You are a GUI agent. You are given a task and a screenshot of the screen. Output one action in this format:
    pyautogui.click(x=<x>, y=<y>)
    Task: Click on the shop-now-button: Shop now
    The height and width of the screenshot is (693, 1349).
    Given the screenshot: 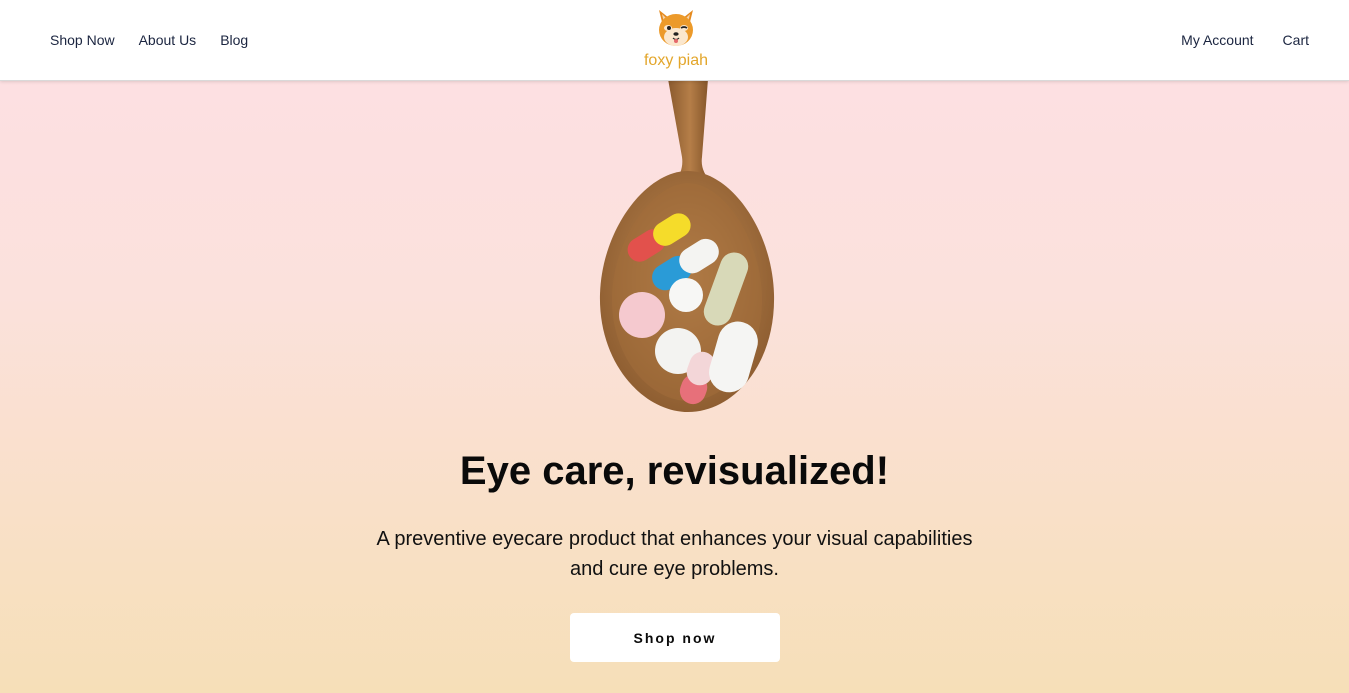 What is the action you would take?
    pyautogui.click(x=675, y=637)
    